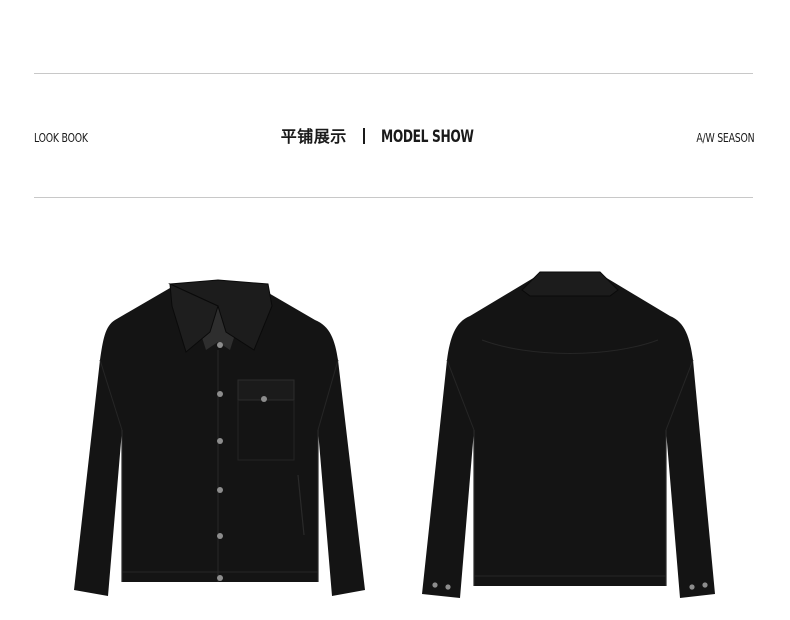  I want to click on section-title: 平铺展示 MODEL SHOW, so click(395, 137).